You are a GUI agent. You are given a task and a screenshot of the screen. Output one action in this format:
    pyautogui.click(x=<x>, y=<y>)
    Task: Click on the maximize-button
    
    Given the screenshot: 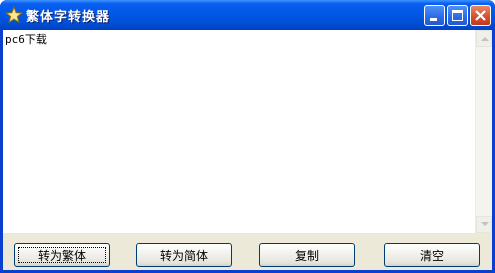 What is the action you would take?
    pyautogui.click(x=457, y=15)
    